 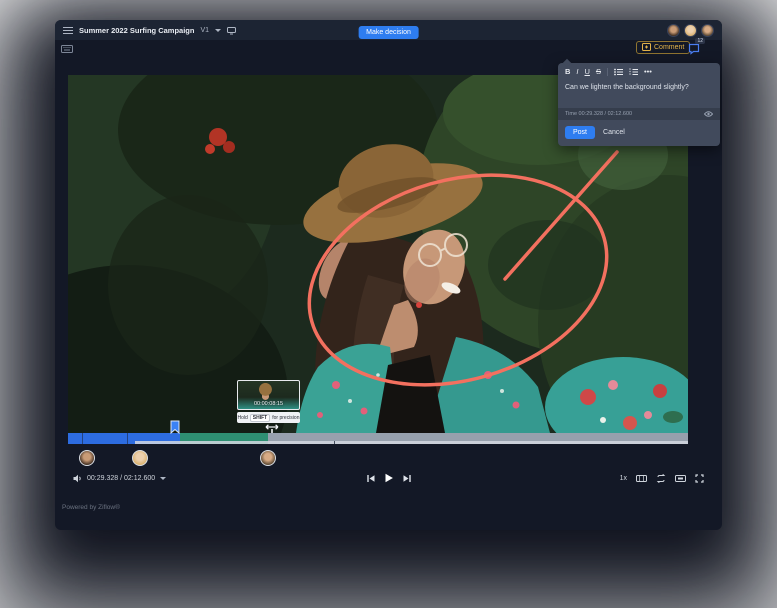 What do you see at coordinates (639, 133) in the screenshot?
I see `comment-actions: Post Cancel` at bounding box center [639, 133].